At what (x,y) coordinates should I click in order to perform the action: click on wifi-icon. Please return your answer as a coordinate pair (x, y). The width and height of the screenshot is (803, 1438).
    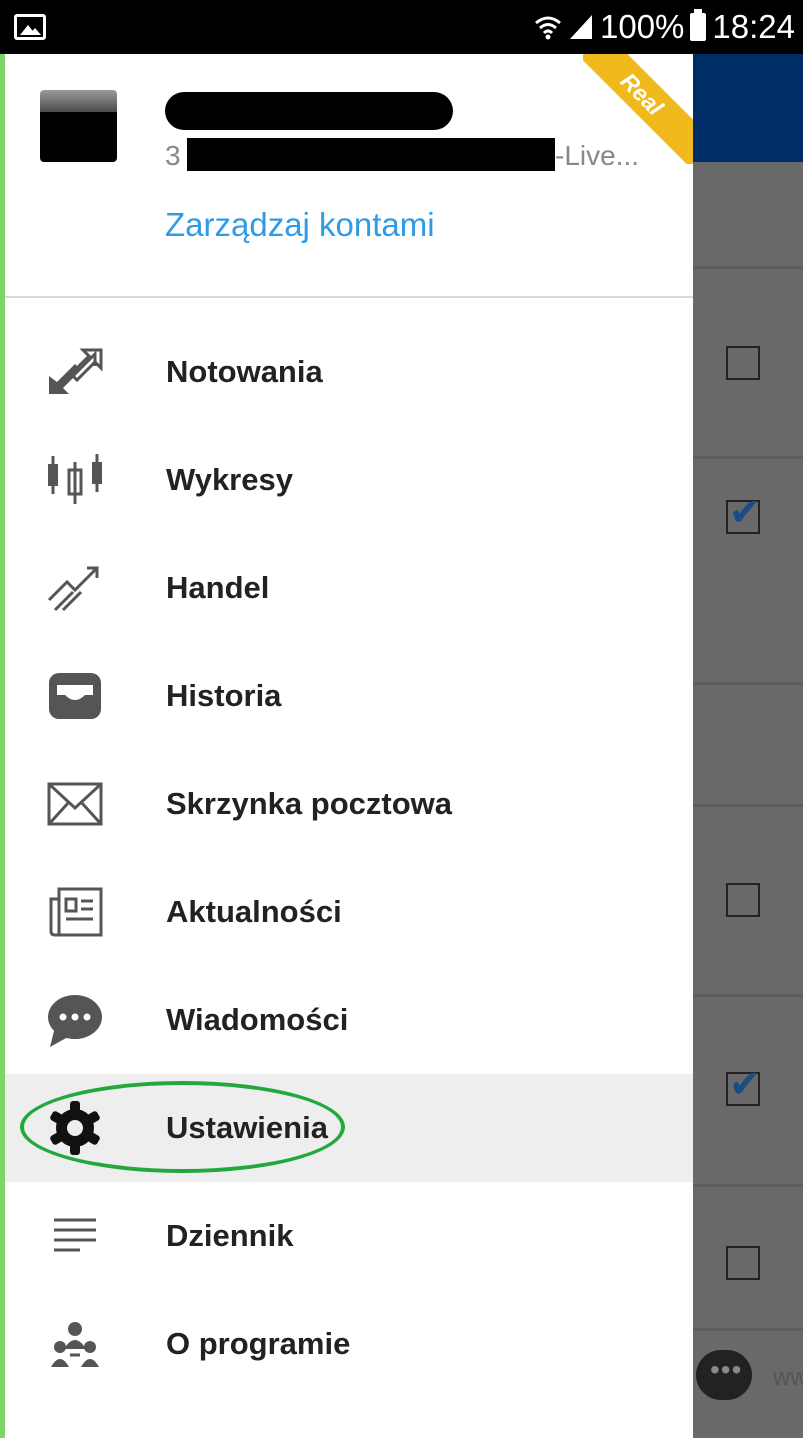
    Looking at the image, I should click on (548, 28).